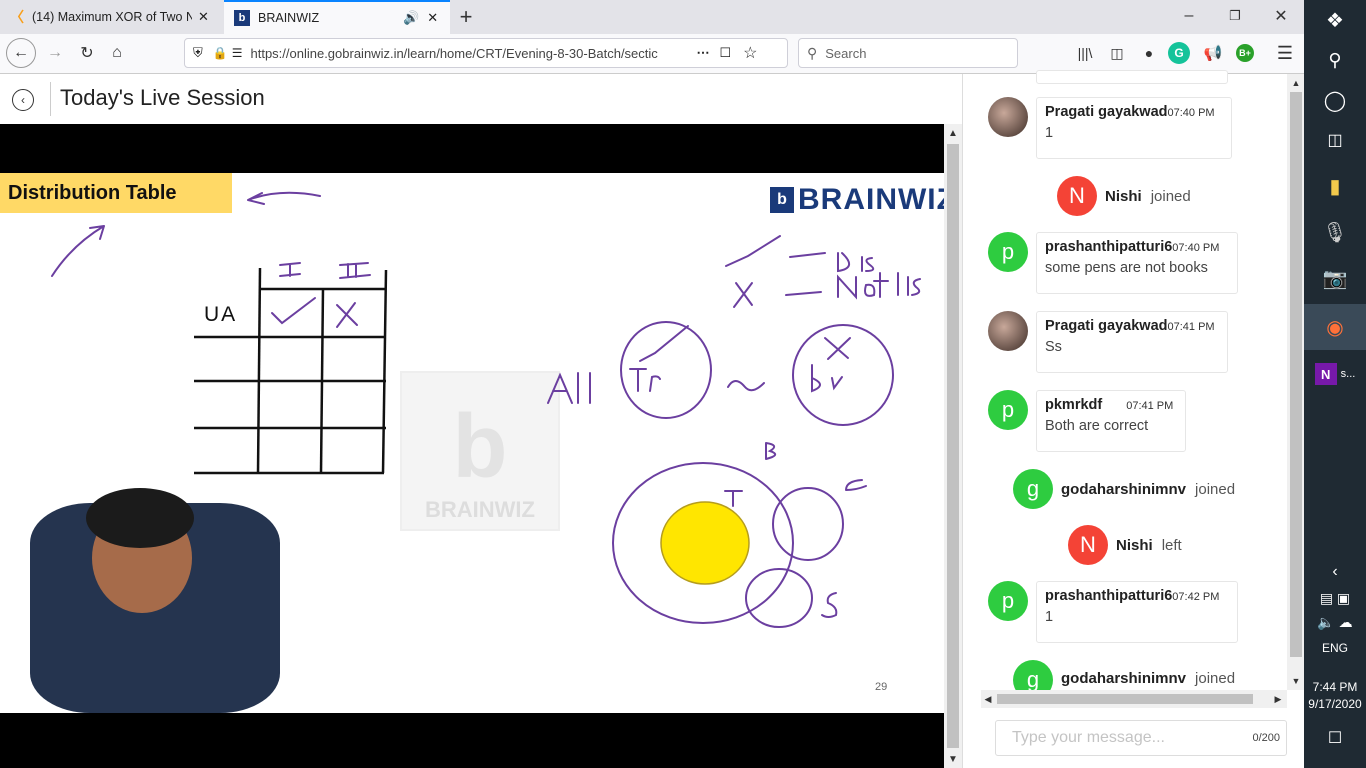 Image resolution: width=1366 pixels, height=768 pixels. I want to click on event-action: left, so click(1171, 545).